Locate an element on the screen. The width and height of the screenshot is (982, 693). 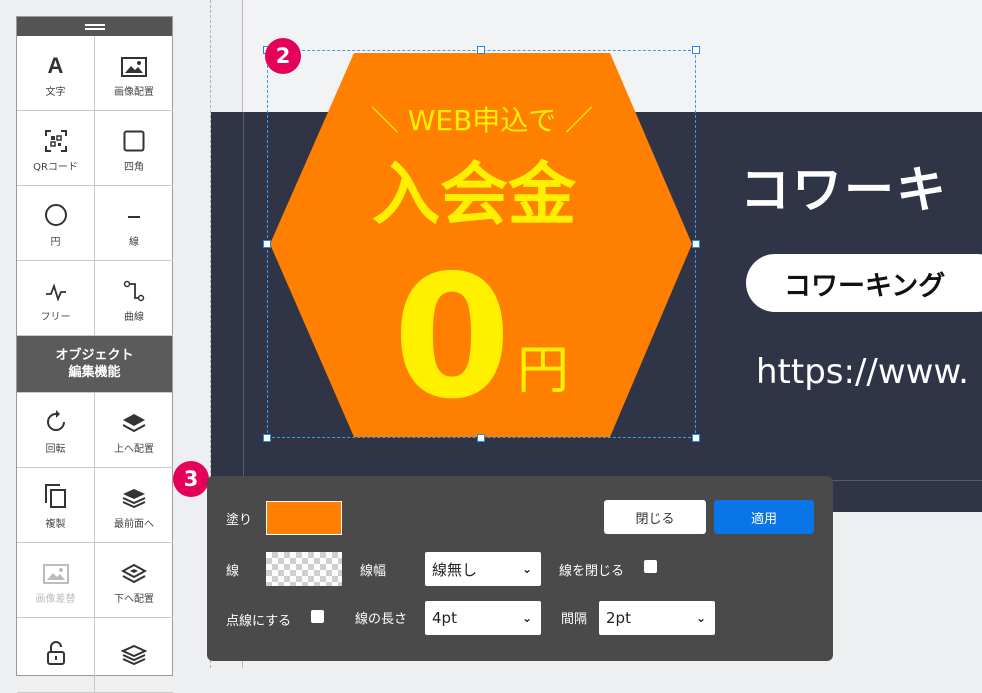
tool-text: A 文字 is located at coordinates (56, 73).